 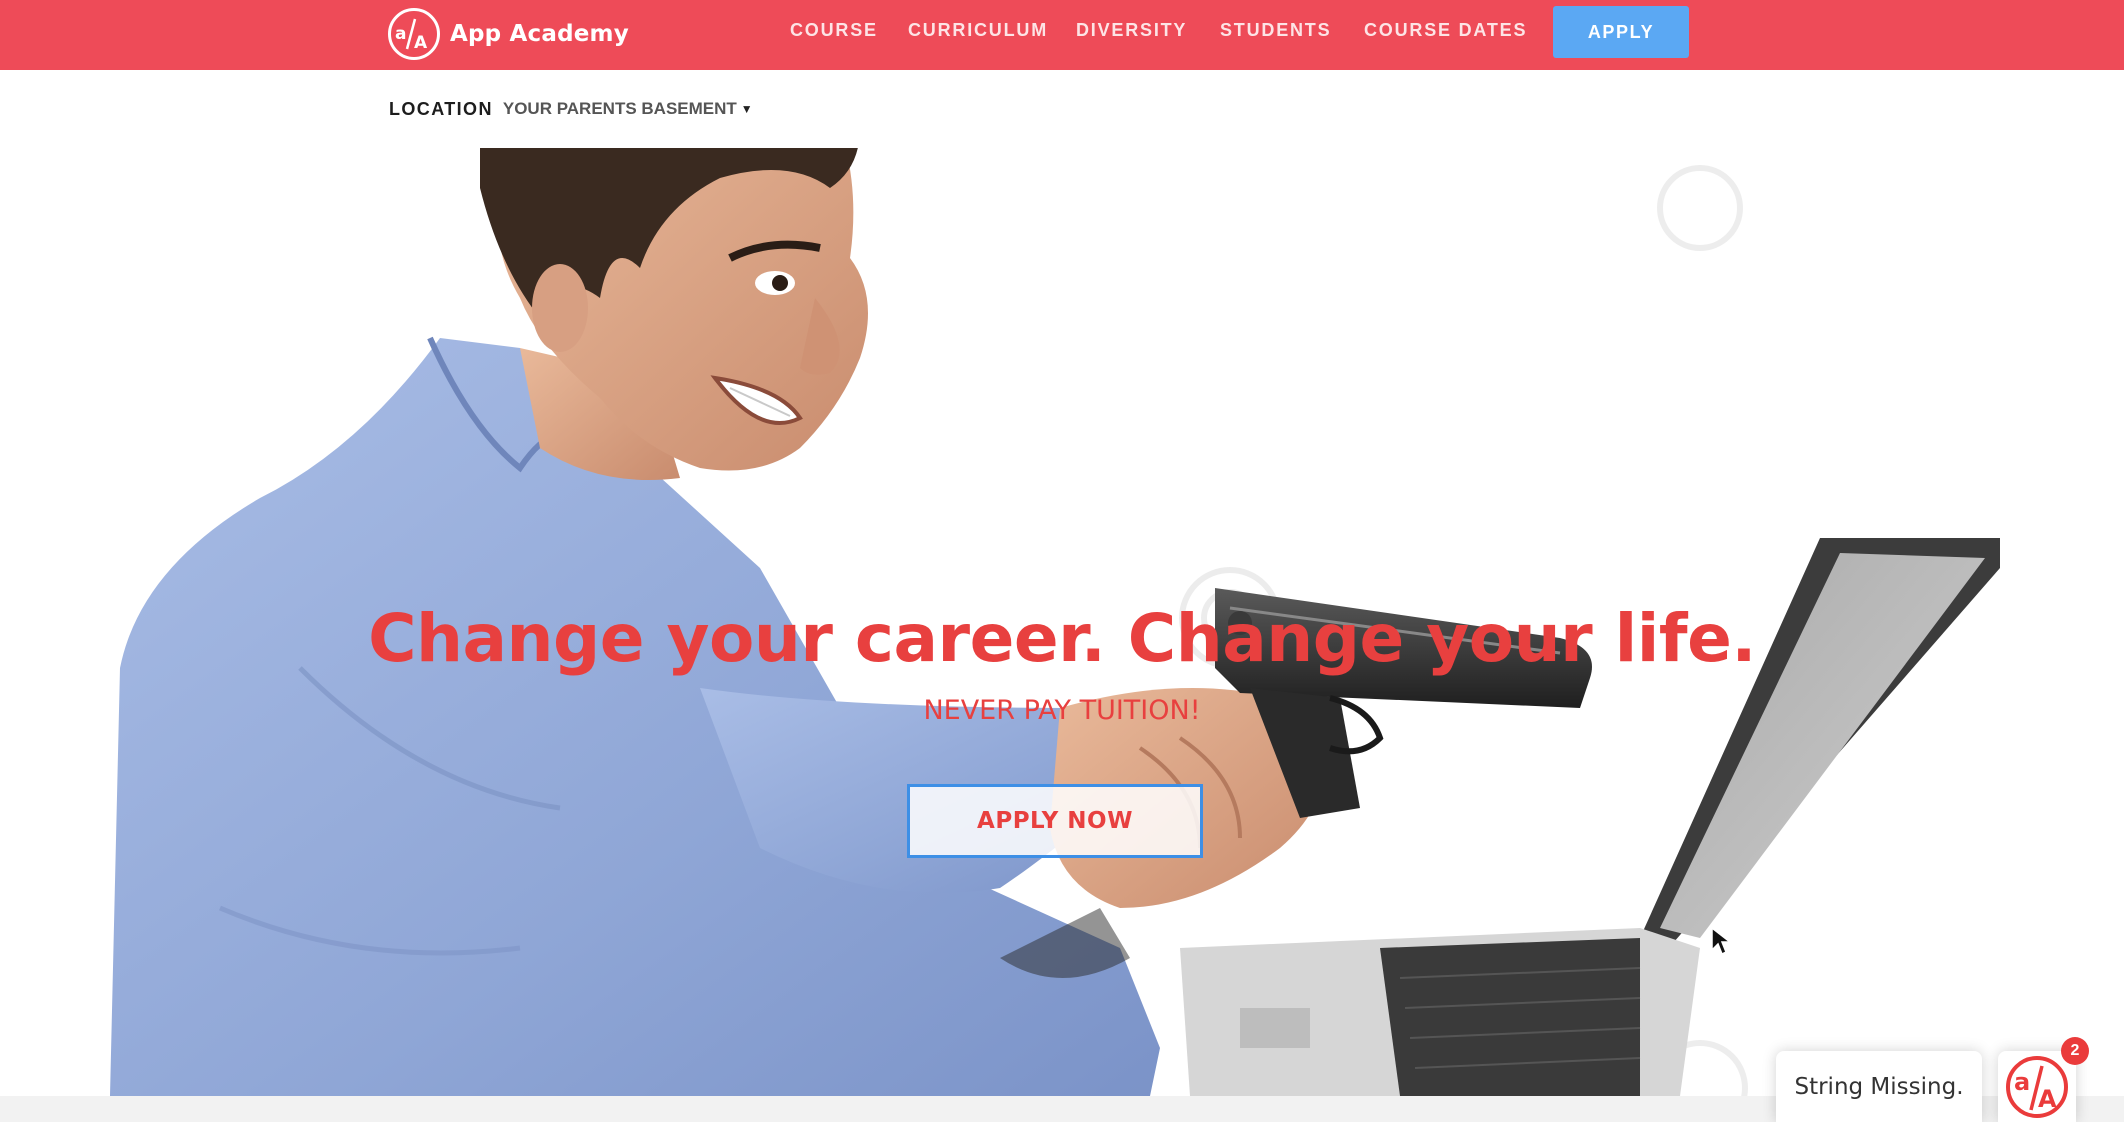 I want to click on app-academy-logo-icon: a A, so click(x=2037, y=1086).